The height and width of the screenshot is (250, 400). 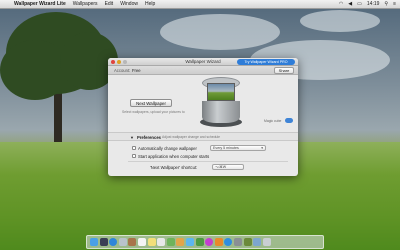 What do you see at coordinates (167, 148) in the screenshot?
I see `auto-change-label: Automatically change wallpaper` at bounding box center [167, 148].